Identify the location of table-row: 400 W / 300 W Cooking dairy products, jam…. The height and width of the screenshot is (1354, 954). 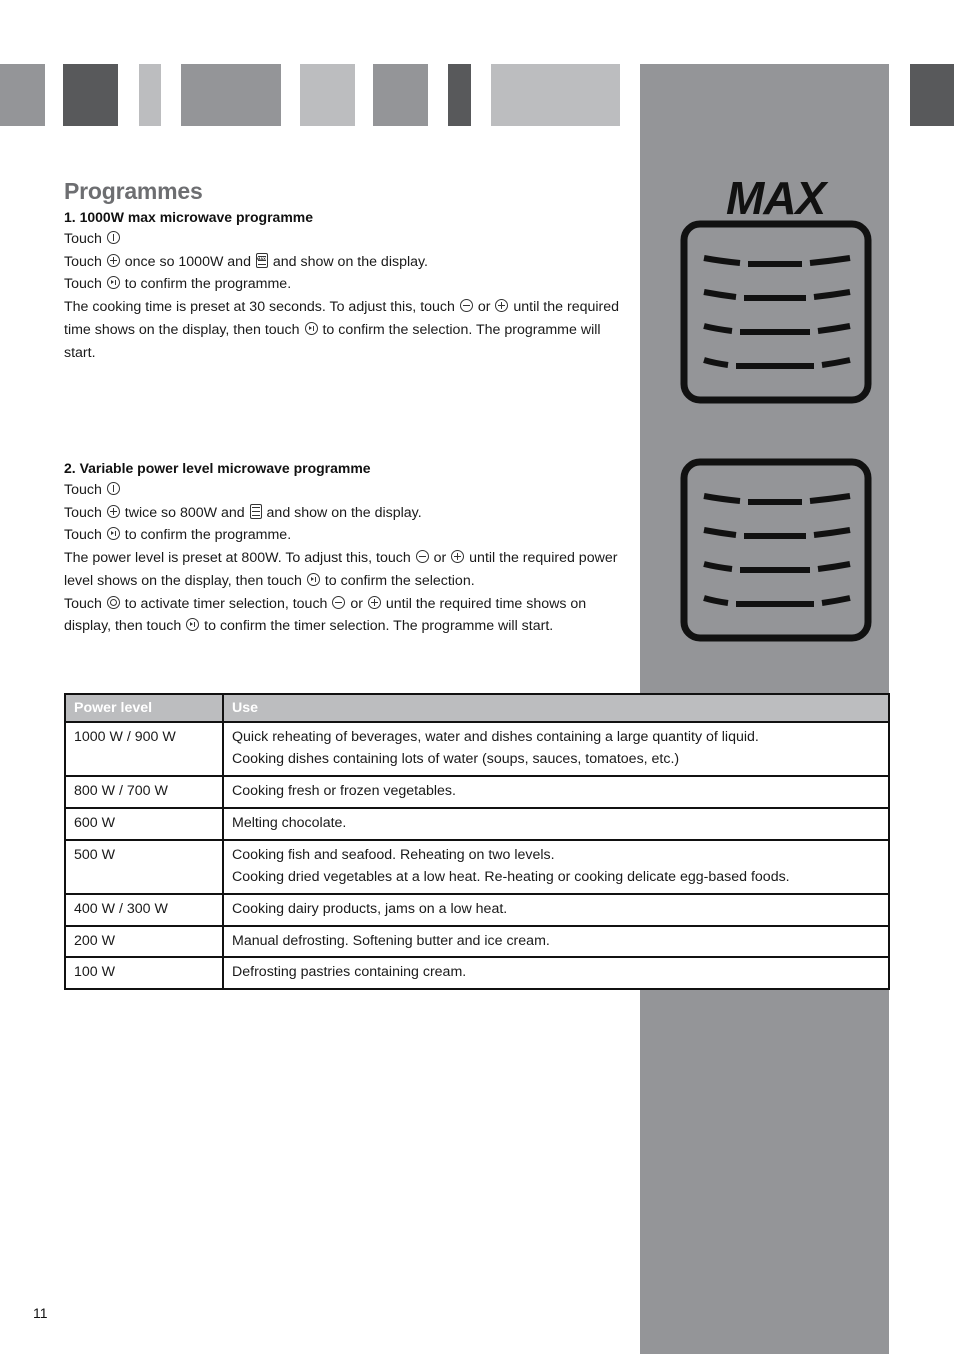
(477, 909).